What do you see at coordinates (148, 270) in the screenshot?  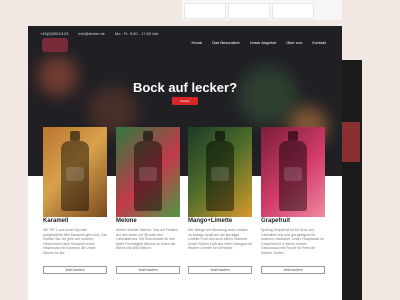 I see `buy-button-melone: Jetzt kaufen!` at bounding box center [148, 270].